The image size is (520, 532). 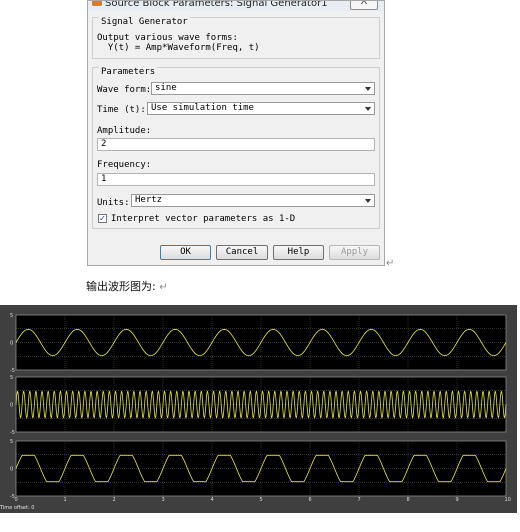 I want to click on caption-label: 输出波形图为:, so click(x=121, y=286).